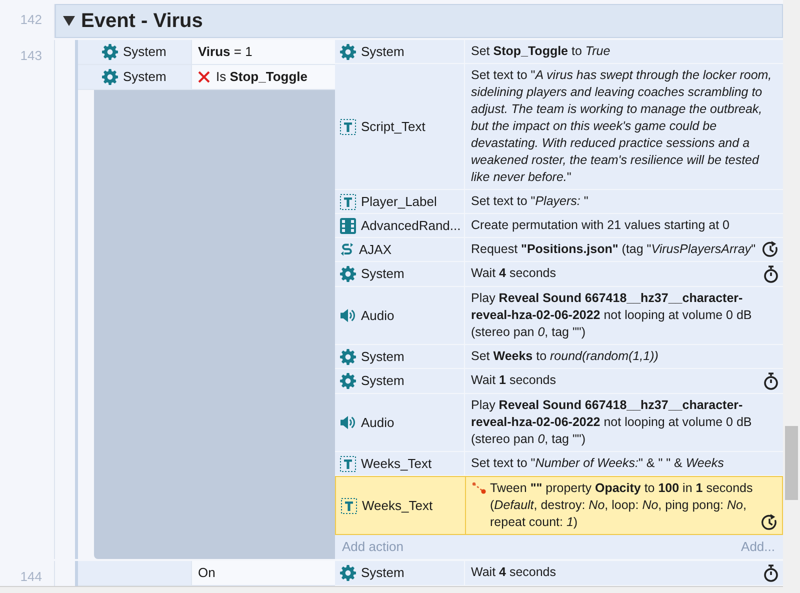 The height and width of the screenshot is (593, 800). I want to click on action-text: Tween "" property Opacity to 100 in 1 seconds (Default, destroy: No, loop: No, ping pong: No, repeat count: 1), so click(622, 505).